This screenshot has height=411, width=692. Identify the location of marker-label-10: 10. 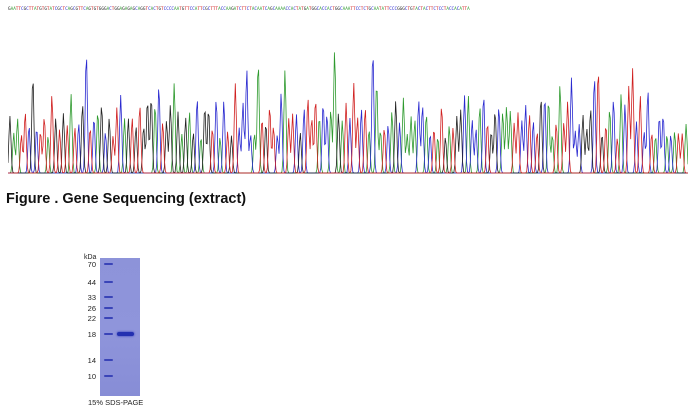
(91, 376).